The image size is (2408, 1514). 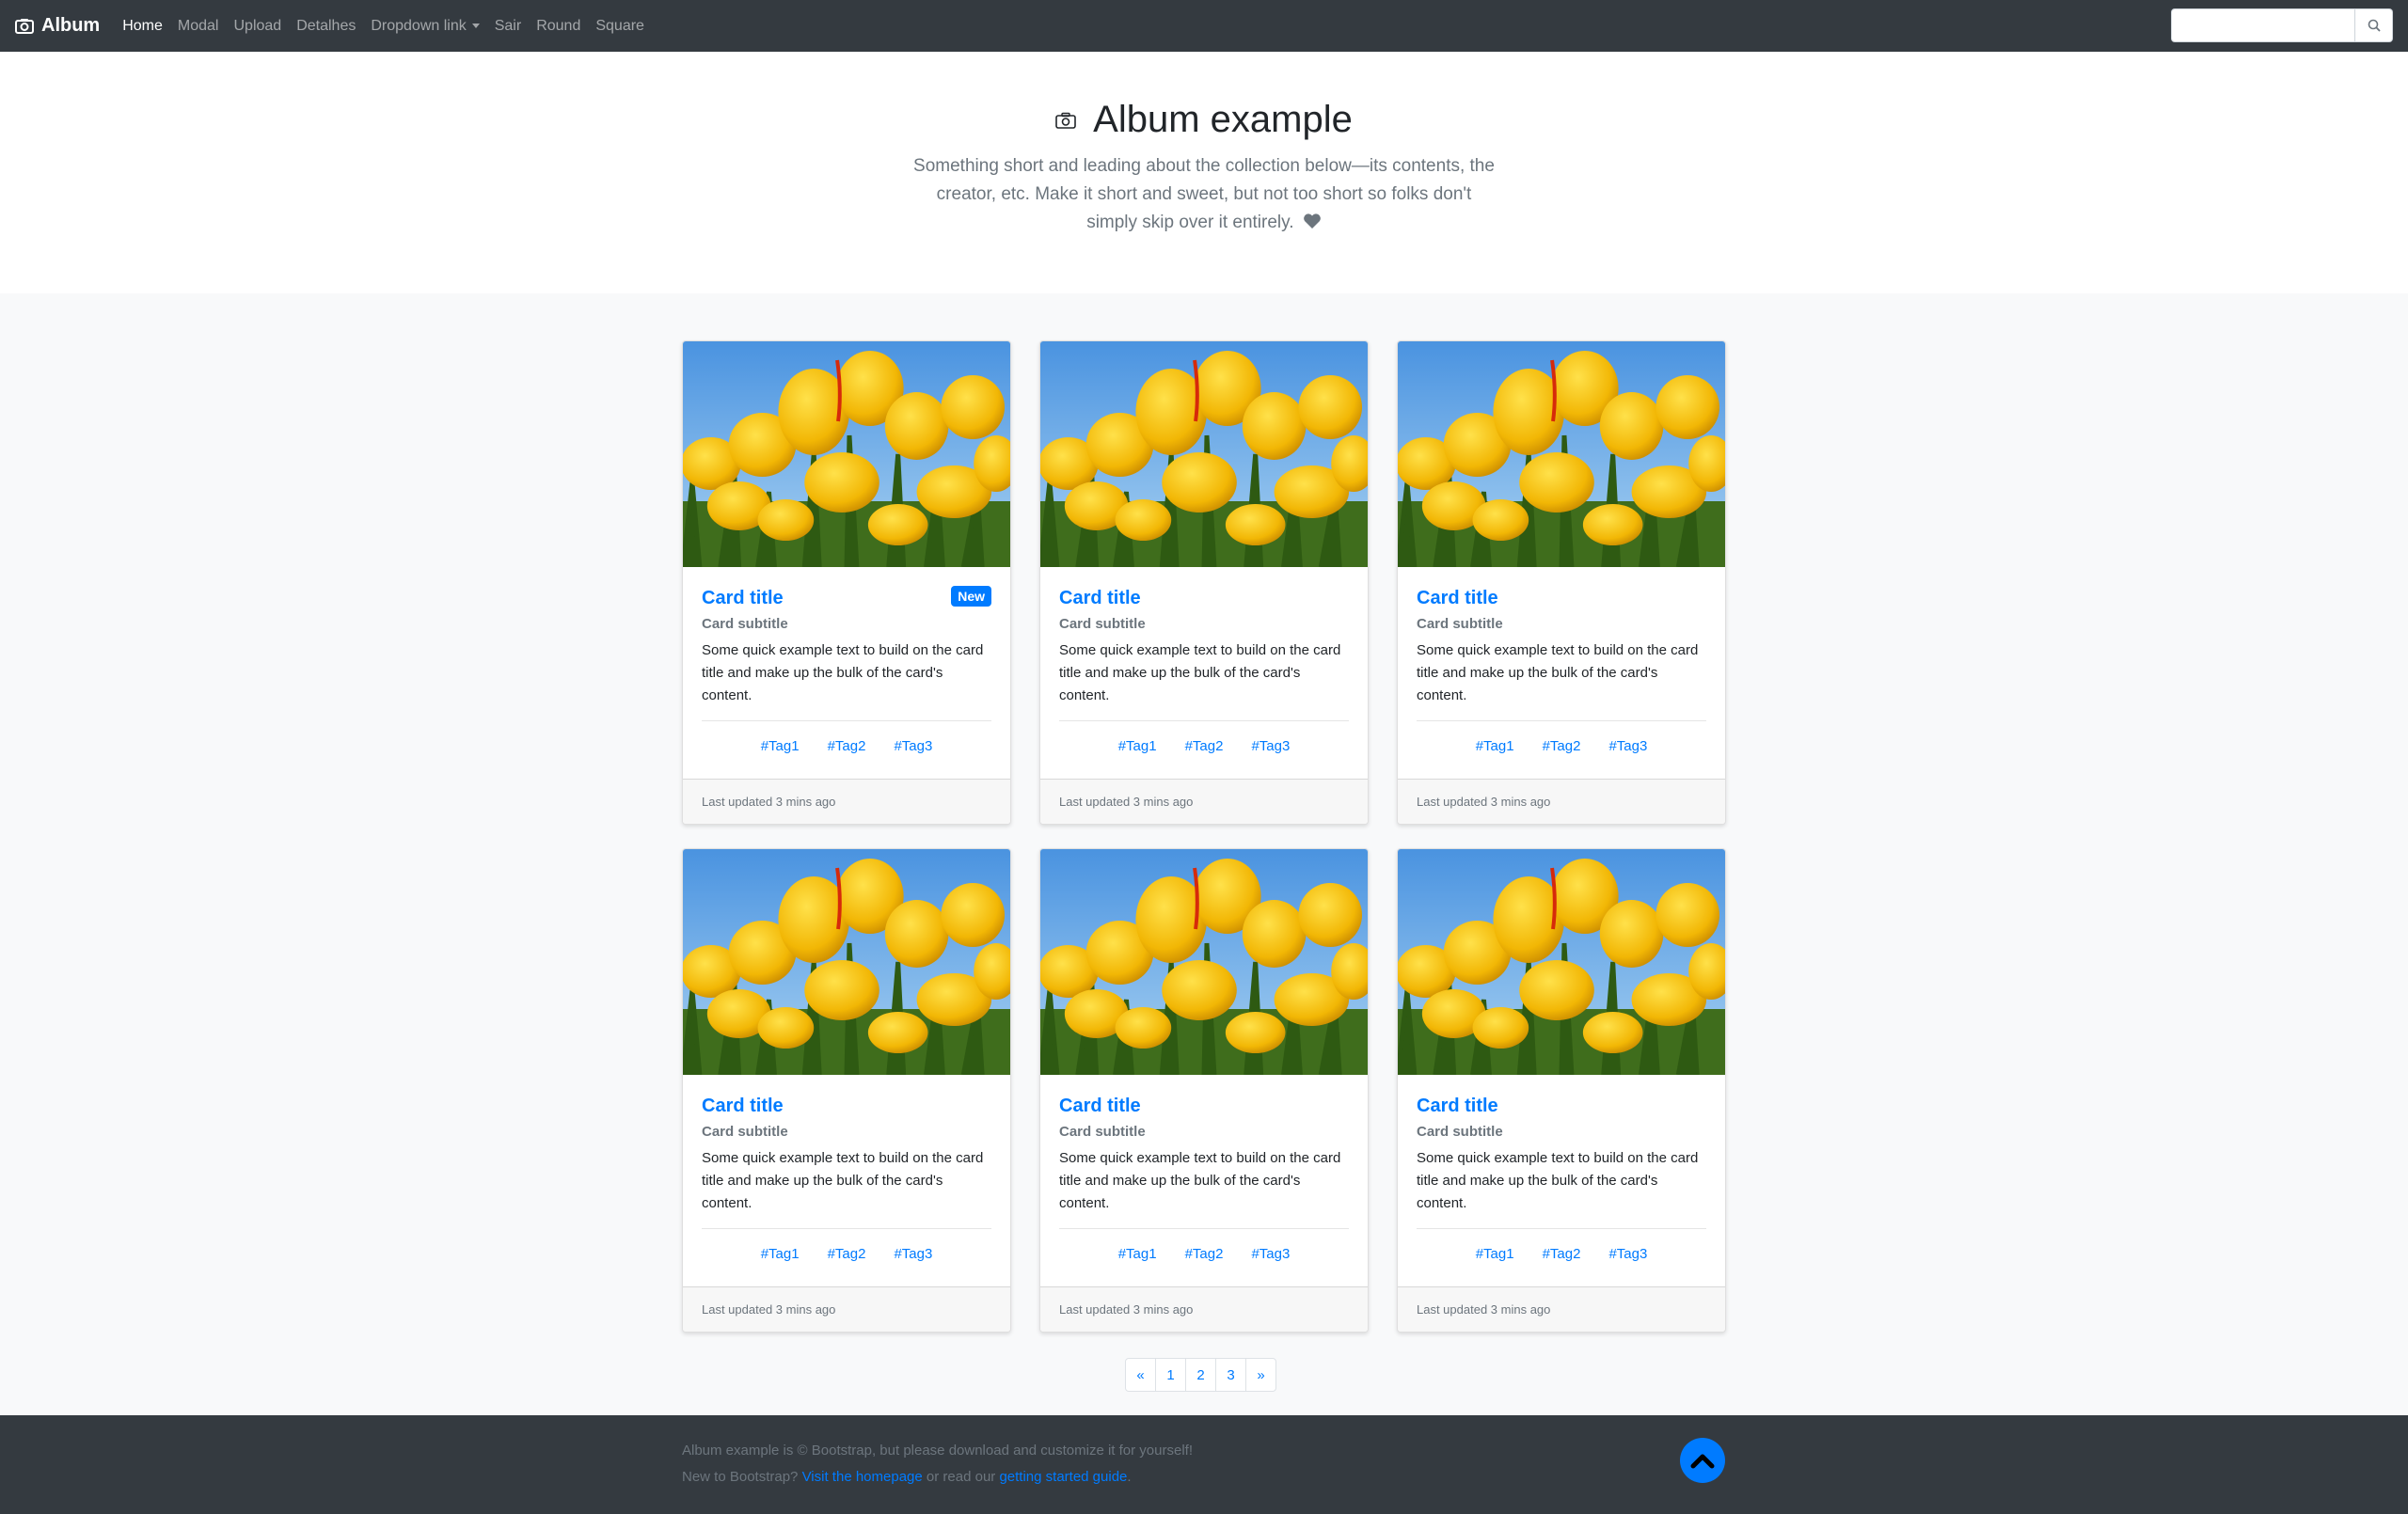 What do you see at coordinates (1204, 120) in the screenshot?
I see `page-title: Album example` at bounding box center [1204, 120].